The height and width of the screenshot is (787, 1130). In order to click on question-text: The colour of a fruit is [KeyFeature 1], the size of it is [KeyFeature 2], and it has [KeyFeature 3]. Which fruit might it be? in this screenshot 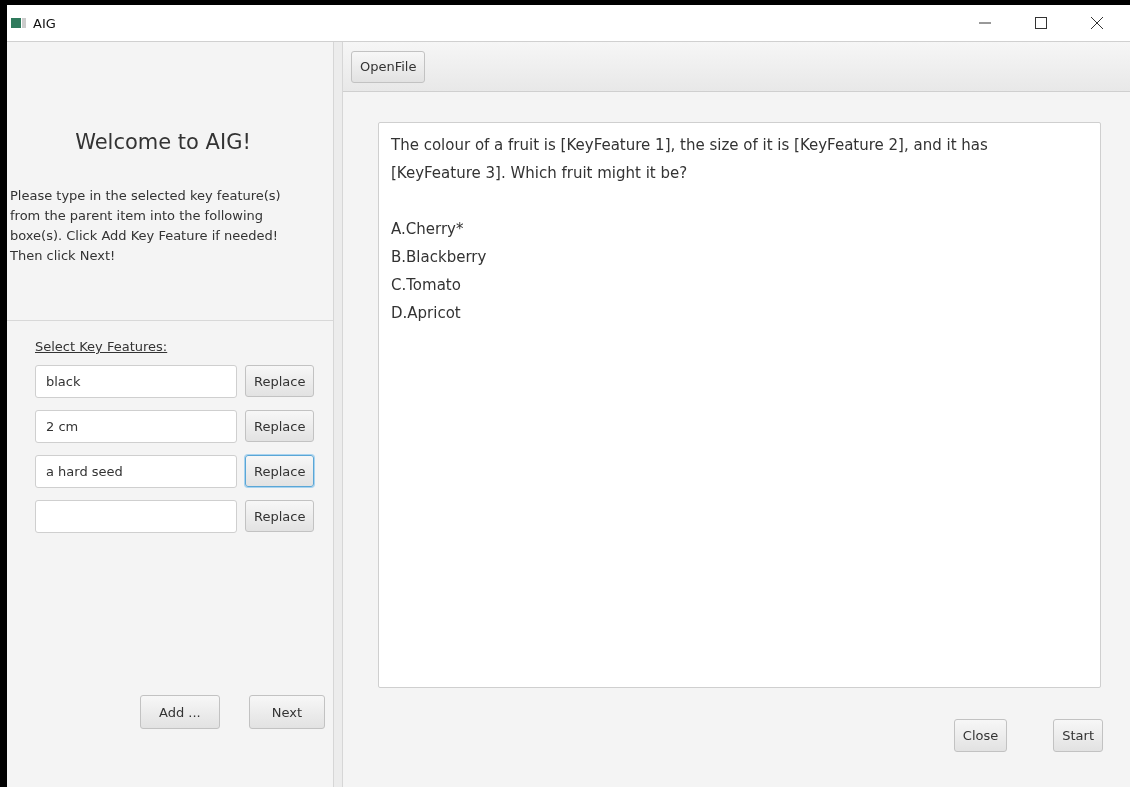, I will do `click(690, 159)`.